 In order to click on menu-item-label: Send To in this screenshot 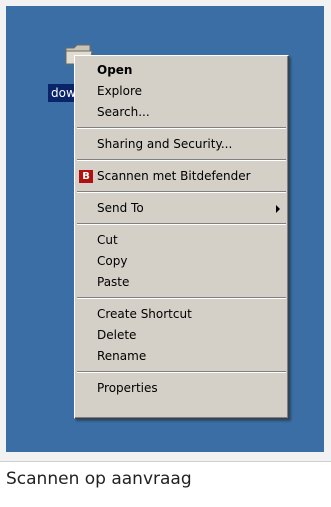, I will do `click(120, 208)`.